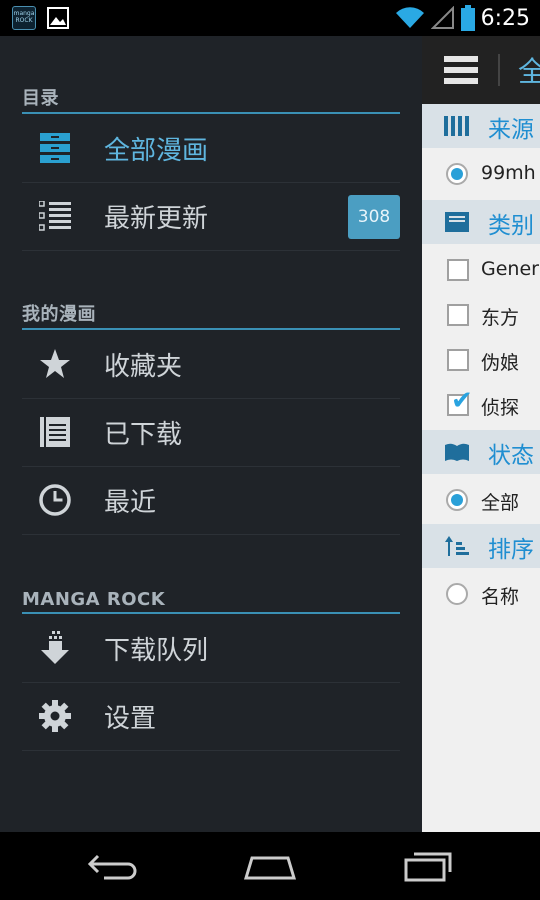  What do you see at coordinates (211, 148) in the screenshot?
I see `drawer-item-all-manga: 全部漫画` at bounding box center [211, 148].